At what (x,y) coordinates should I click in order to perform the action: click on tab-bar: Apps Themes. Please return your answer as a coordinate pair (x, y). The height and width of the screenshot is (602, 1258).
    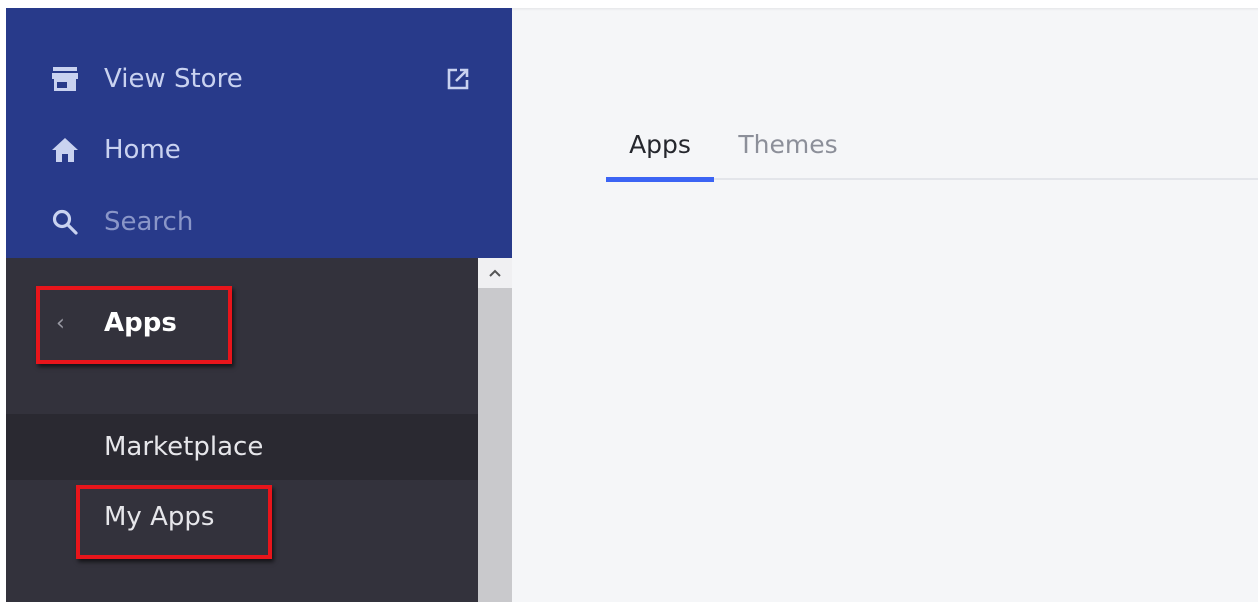
    Looking at the image, I should click on (932, 145).